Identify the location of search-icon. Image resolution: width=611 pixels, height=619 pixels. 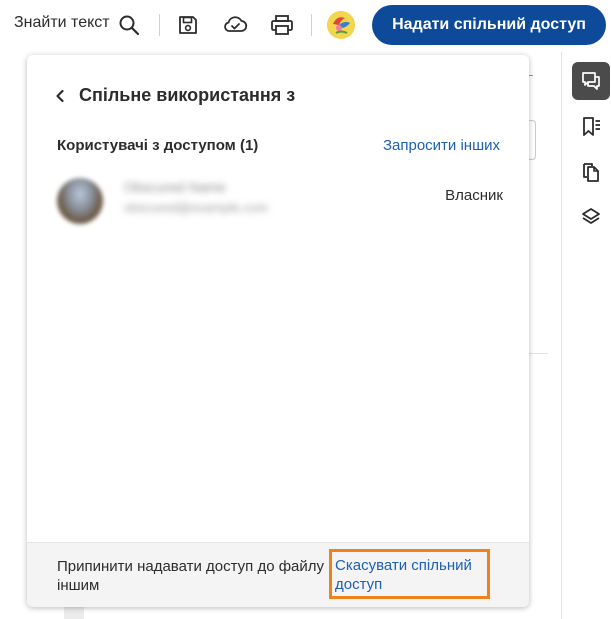
(129, 25).